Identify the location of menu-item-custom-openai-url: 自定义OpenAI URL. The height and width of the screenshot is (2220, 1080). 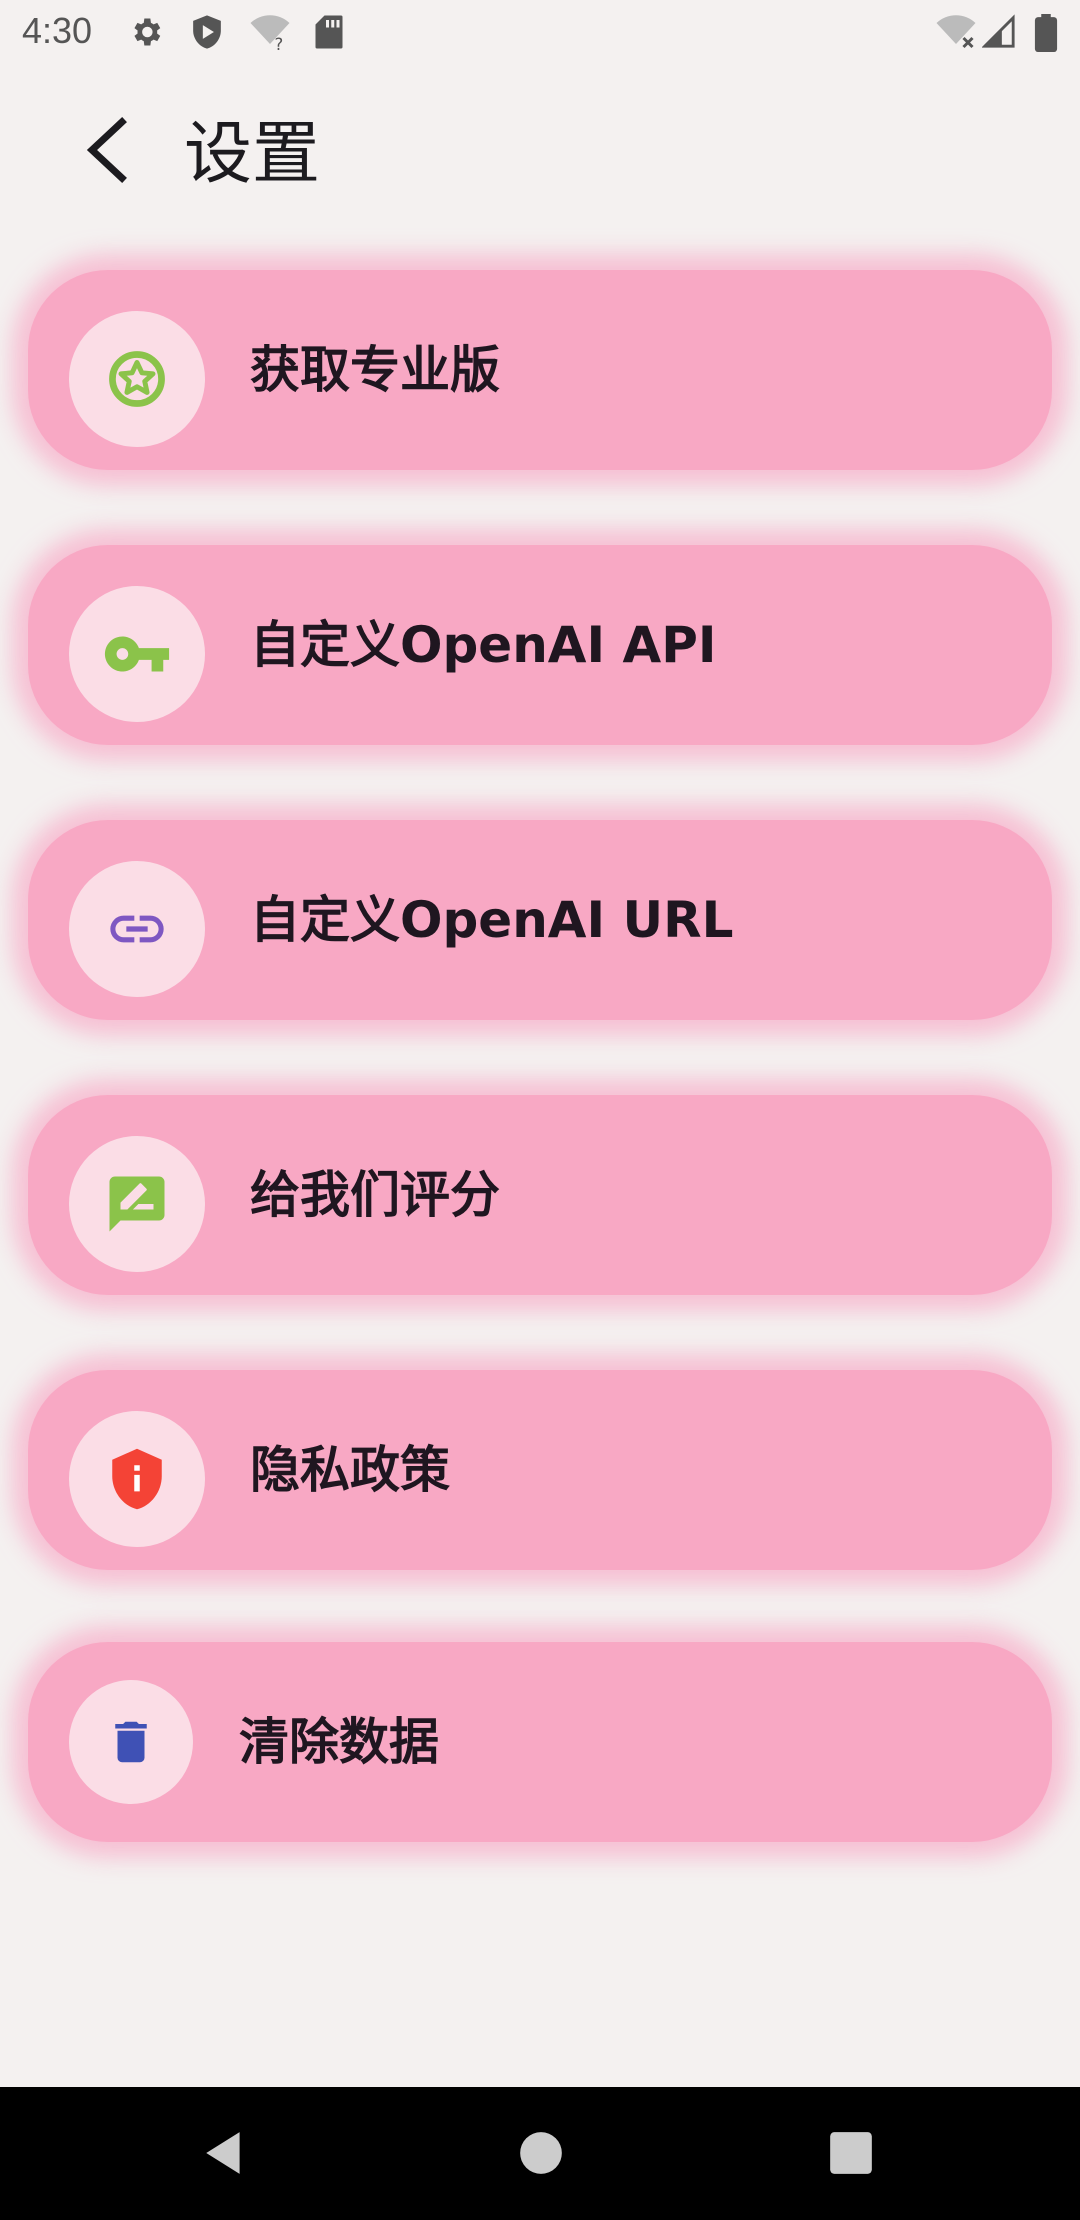
(540, 920).